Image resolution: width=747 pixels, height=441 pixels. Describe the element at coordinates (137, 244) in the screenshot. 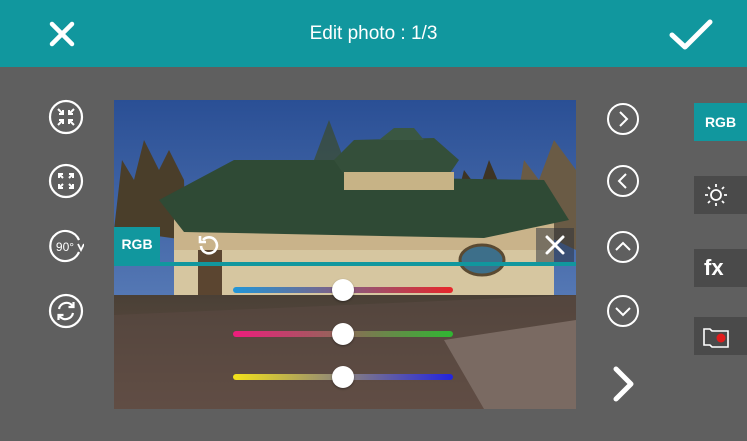

I see `rgb-tab: RGB` at that location.